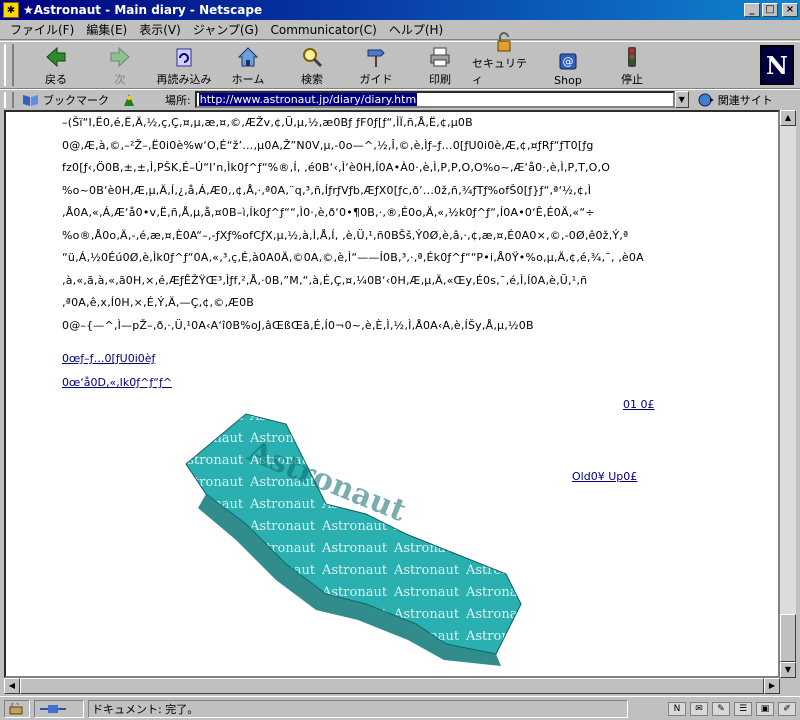  Describe the element at coordinates (772, 686) in the screenshot. I see `scroll-right-button: ▶` at that location.